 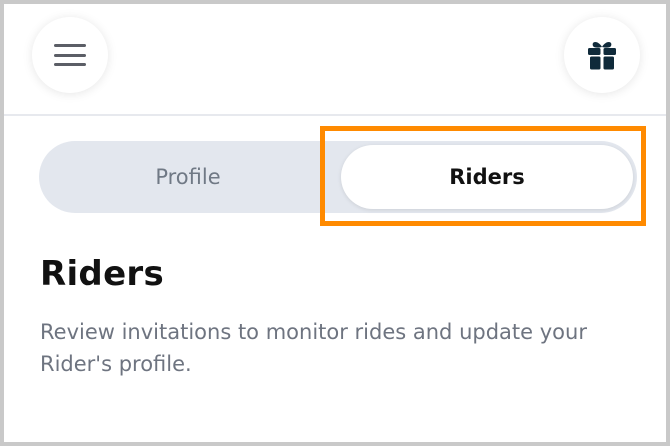 I want to click on gift-button, so click(x=602, y=55).